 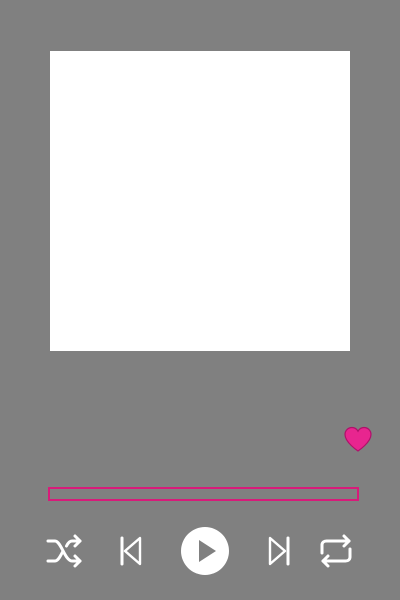 I want to click on skip-previous-icon, so click(x=131, y=551).